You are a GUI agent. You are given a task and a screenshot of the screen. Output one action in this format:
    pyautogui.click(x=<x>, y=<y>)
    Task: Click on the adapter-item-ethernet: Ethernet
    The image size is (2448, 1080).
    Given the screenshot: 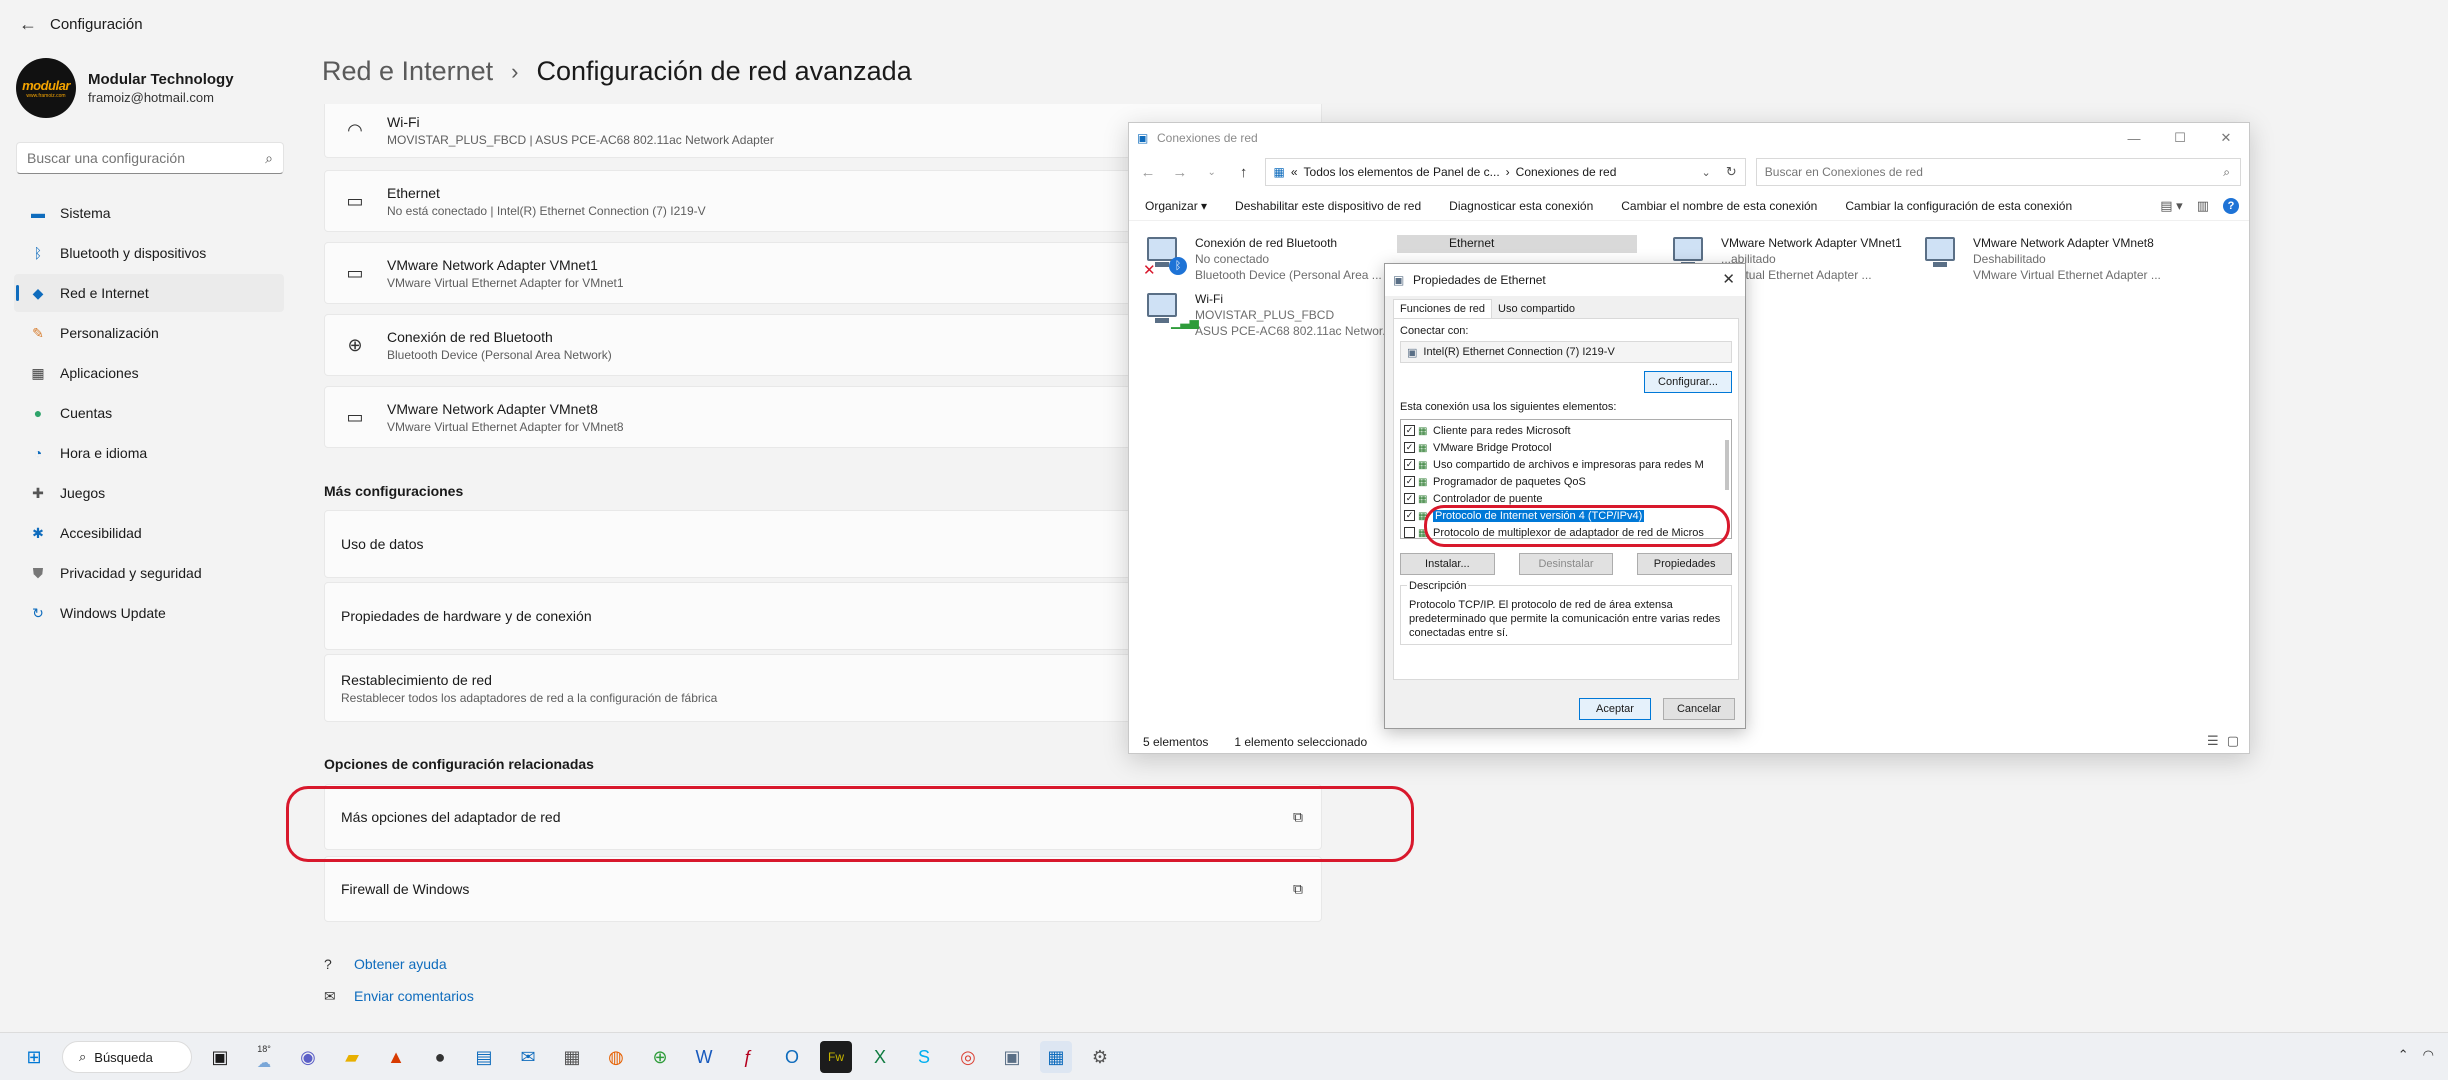 What is the action you would take?
    pyautogui.click(x=1517, y=244)
    